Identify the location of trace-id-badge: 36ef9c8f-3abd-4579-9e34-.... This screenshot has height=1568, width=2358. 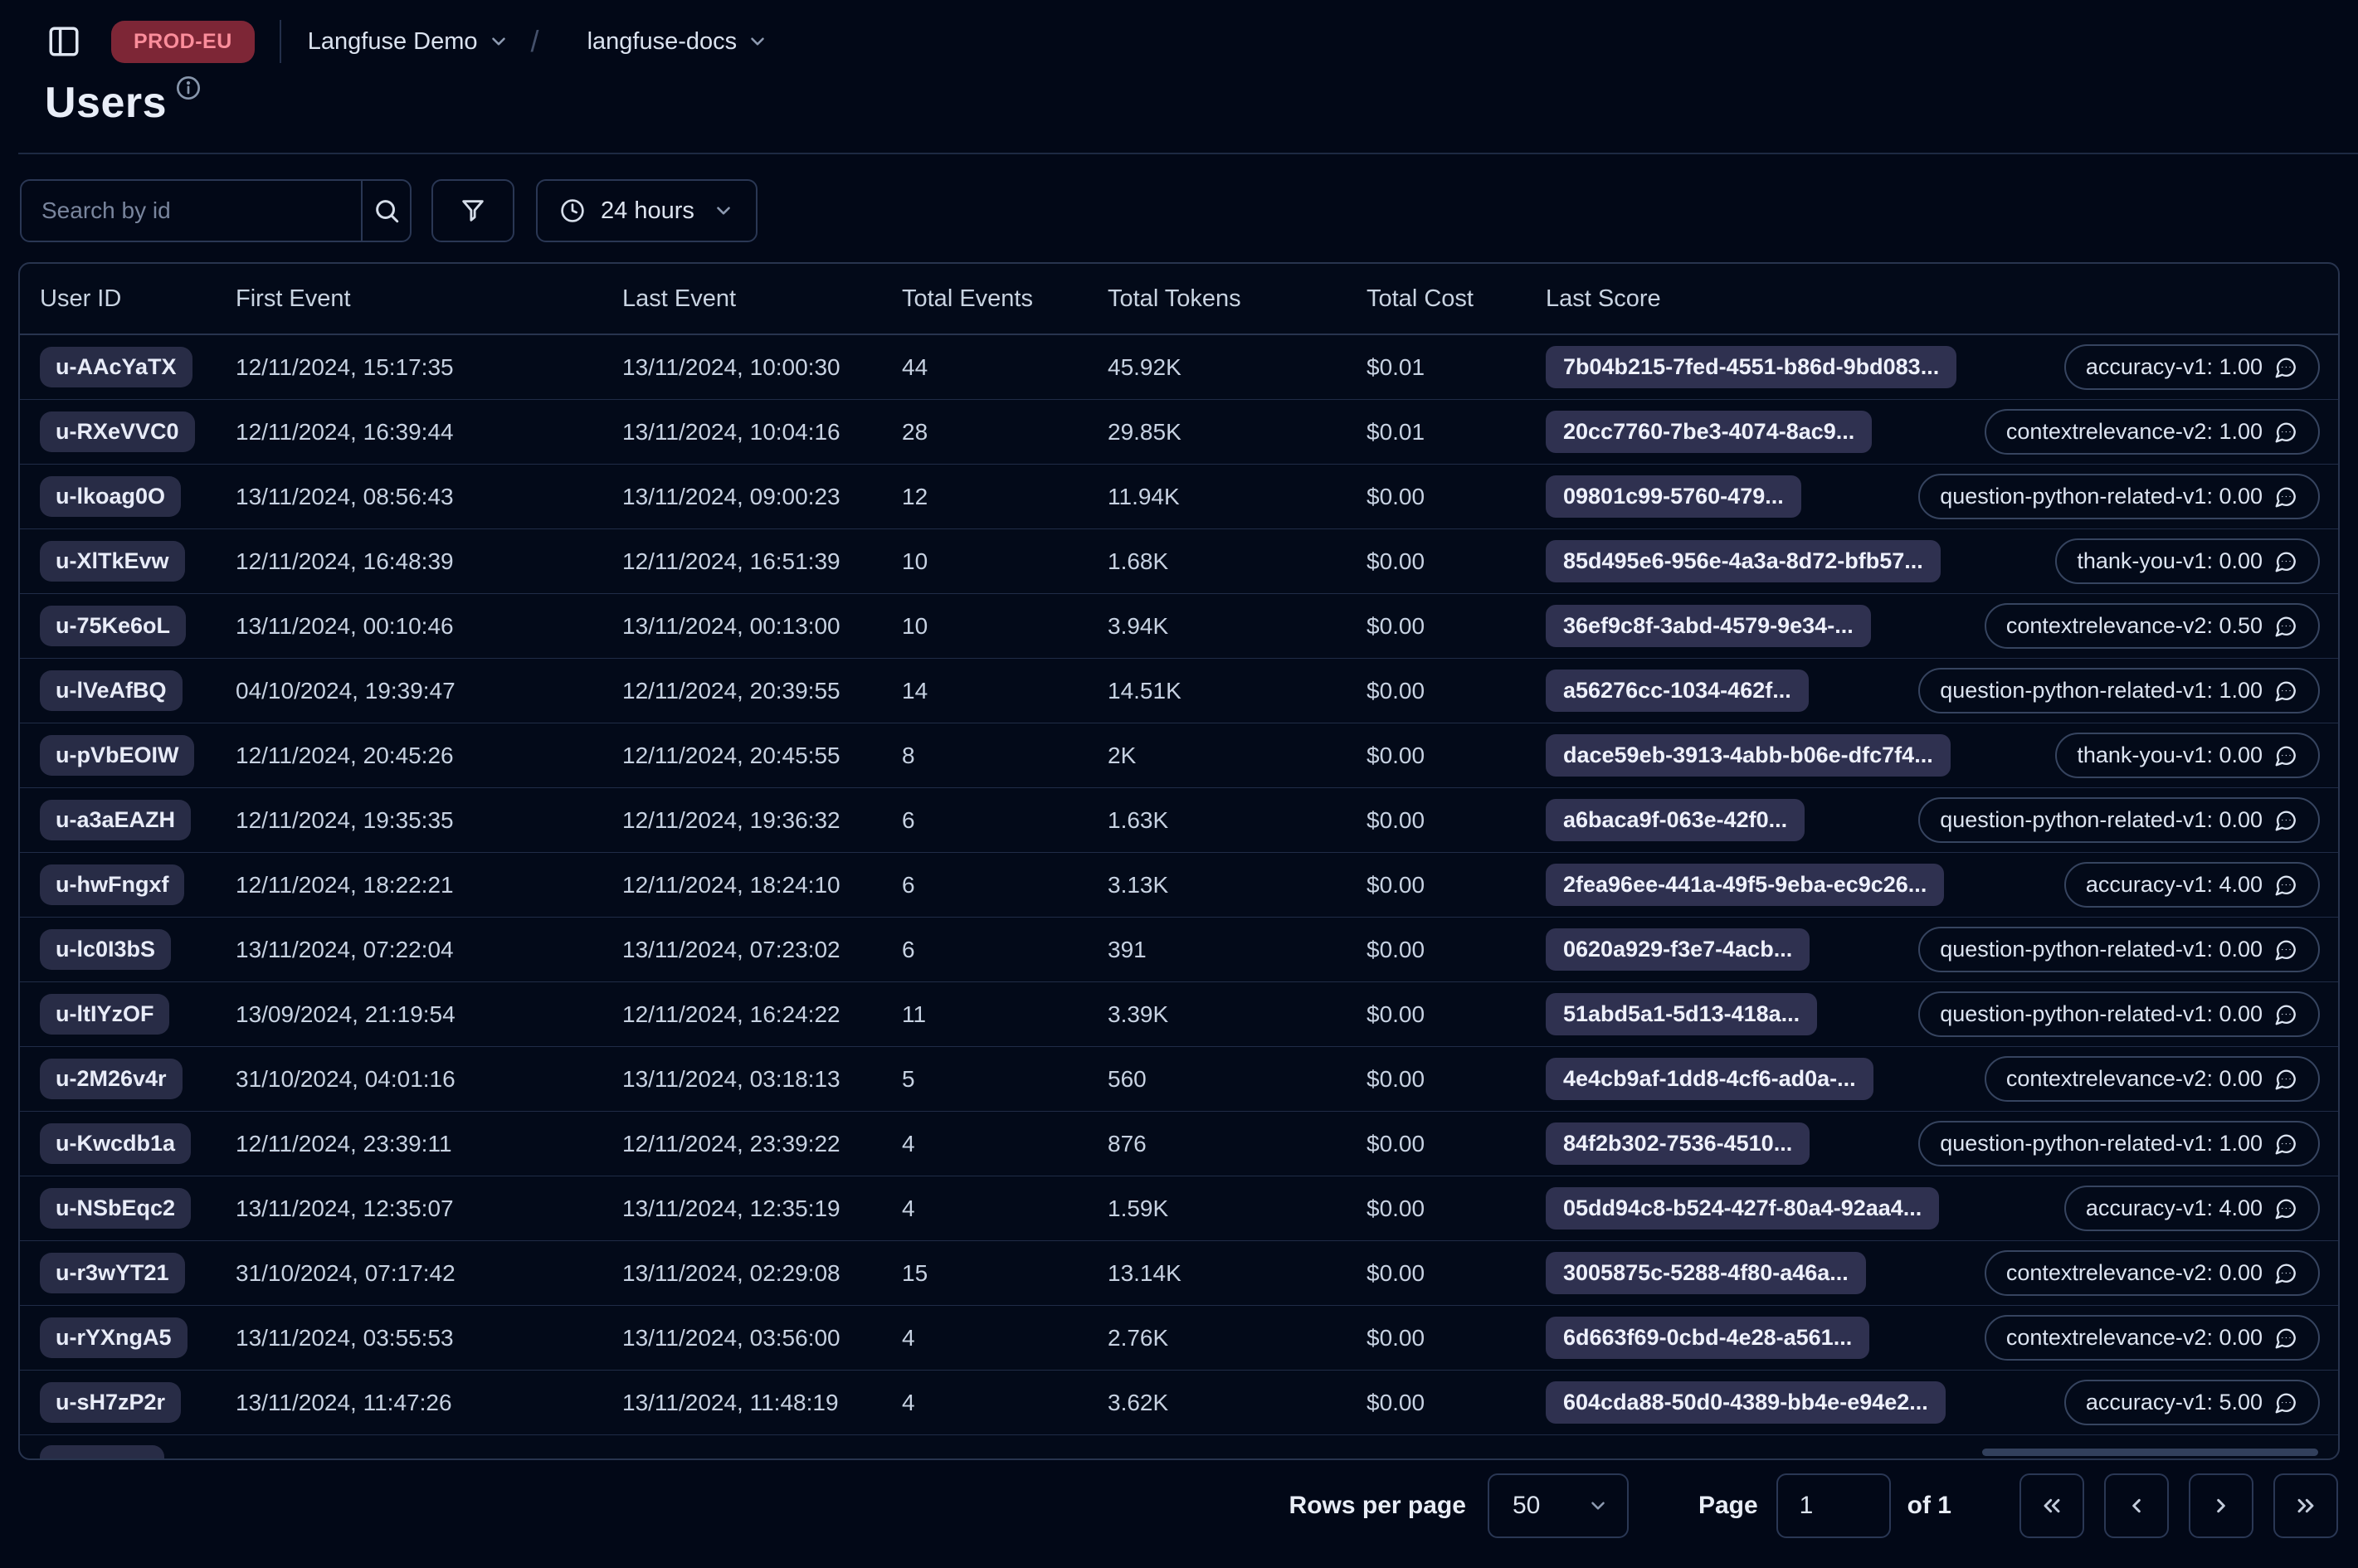
(1708, 626).